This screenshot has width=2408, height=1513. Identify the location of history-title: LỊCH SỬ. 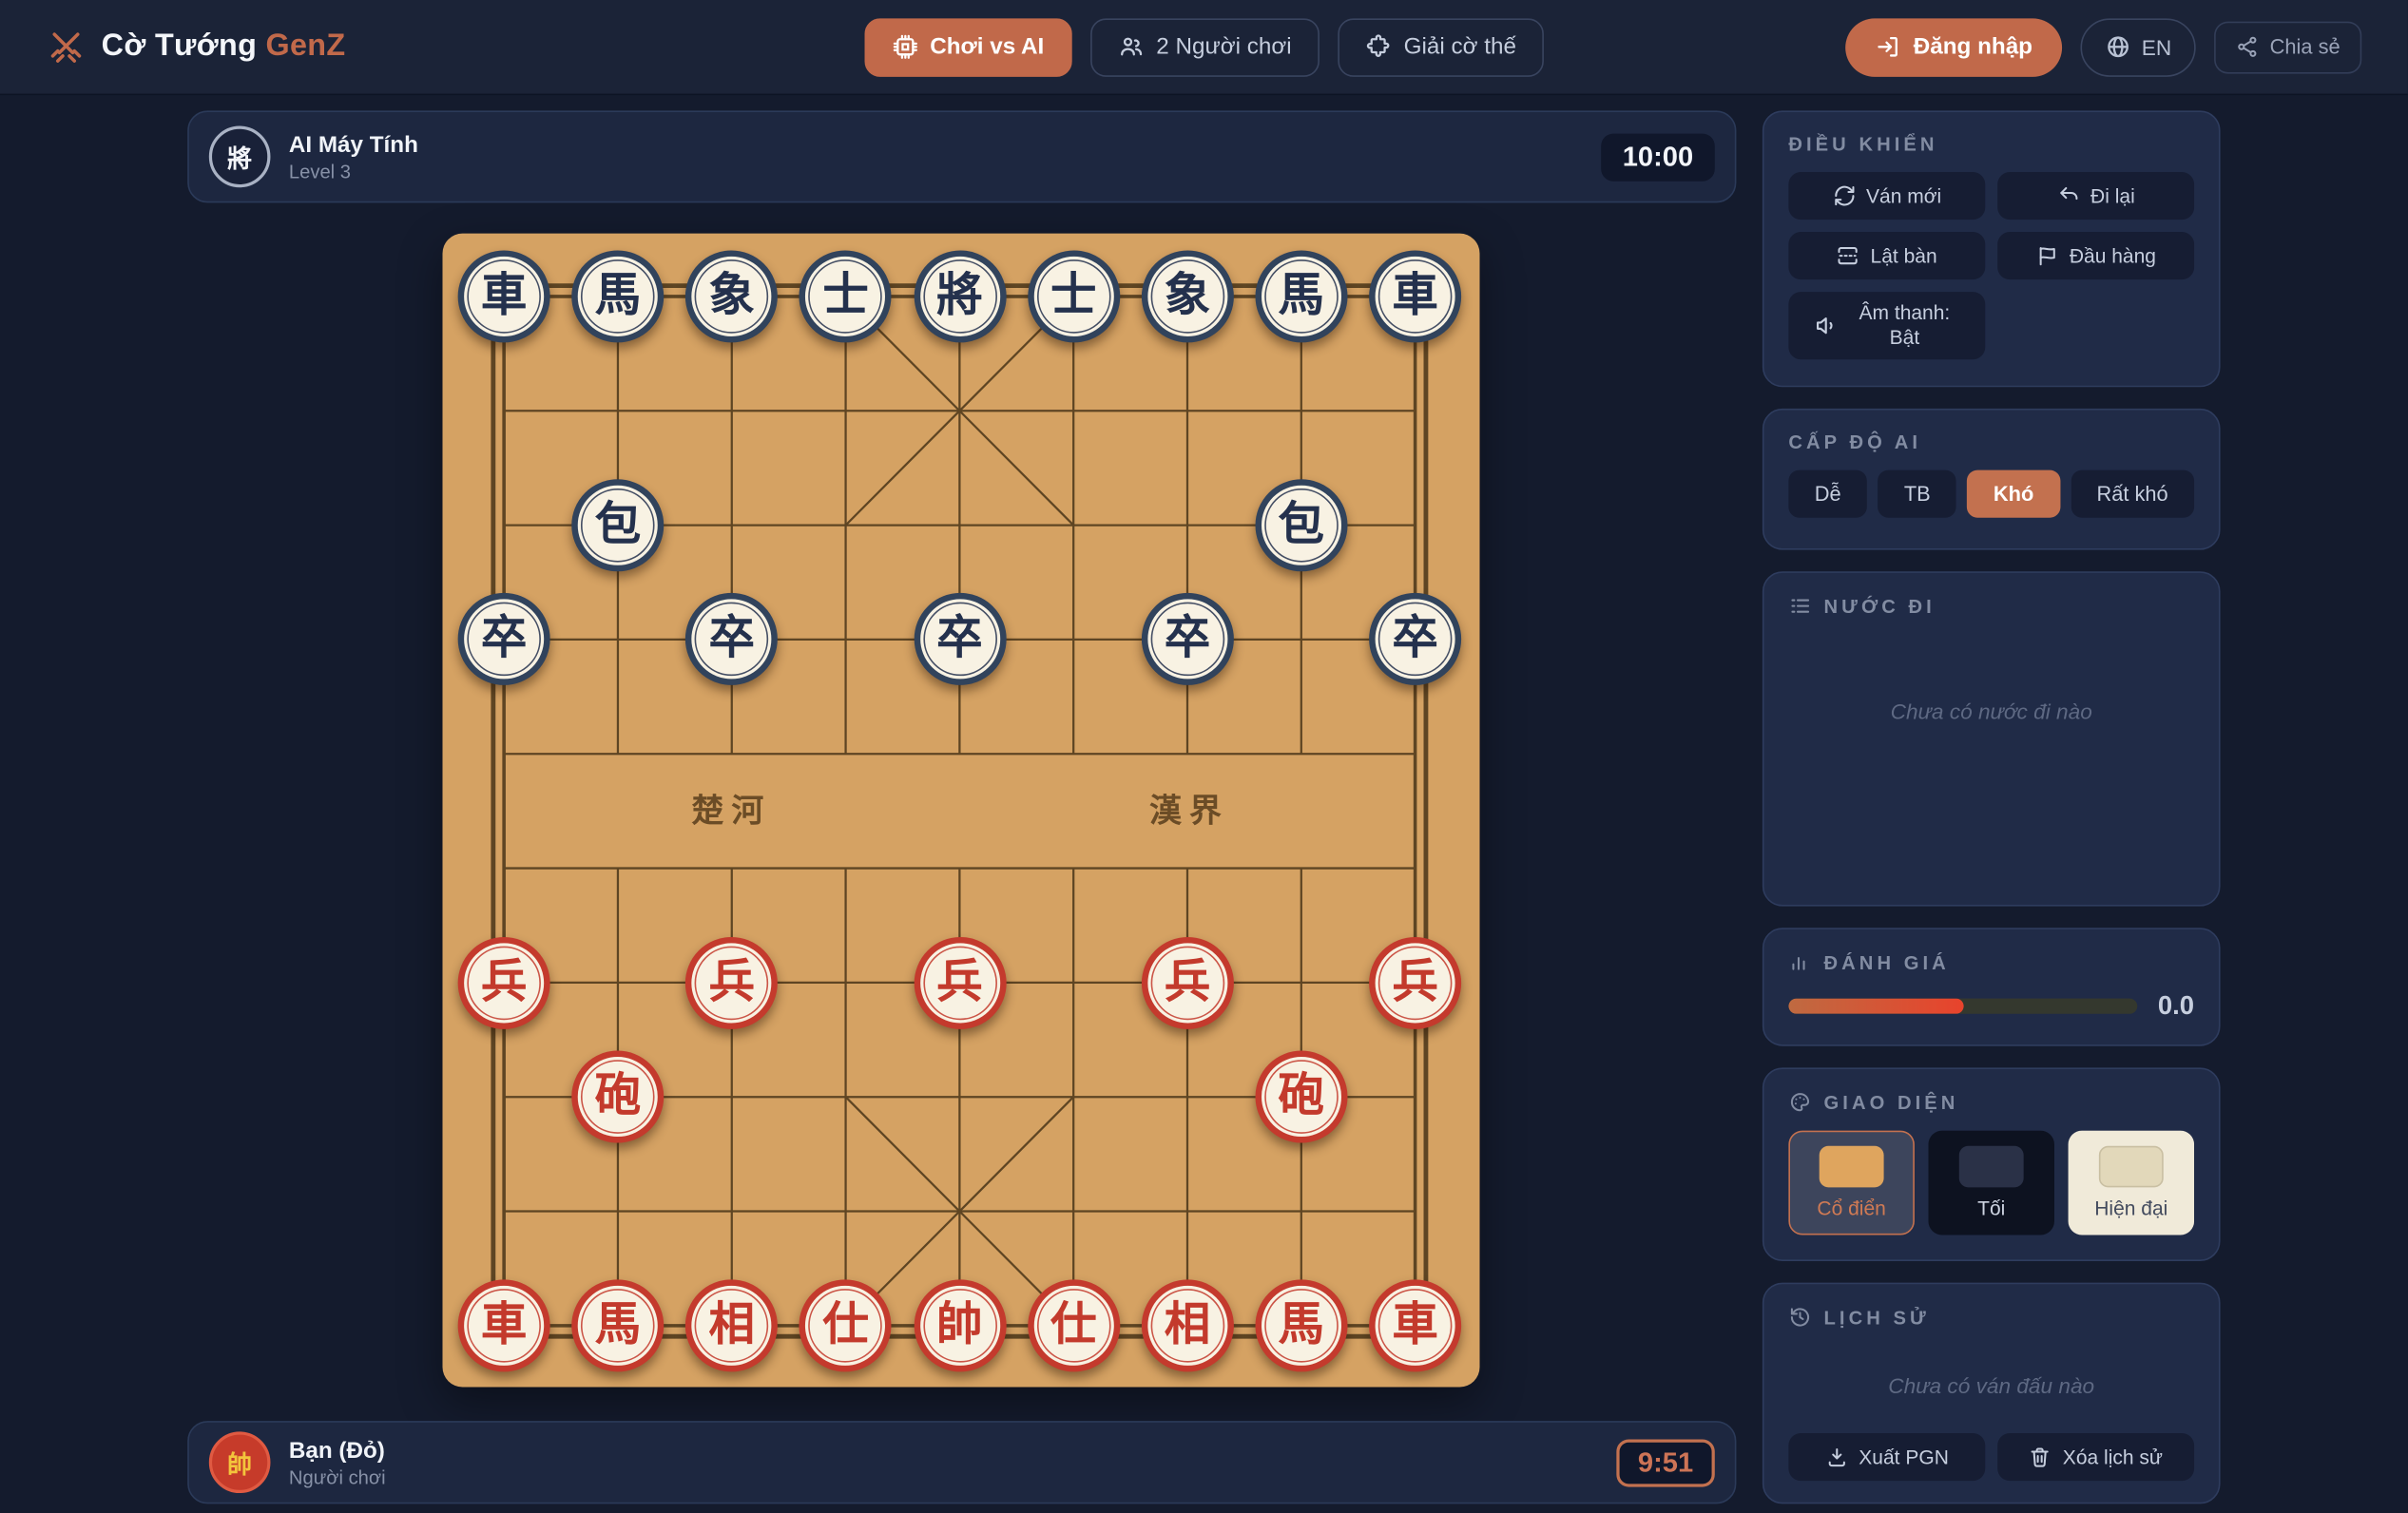
(1991, 1317).